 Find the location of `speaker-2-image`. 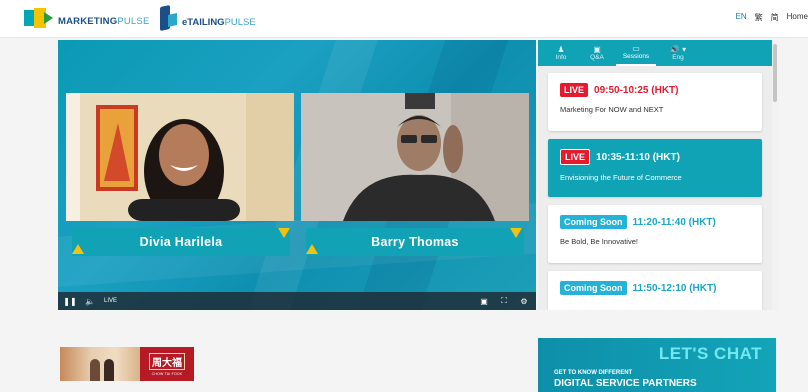

speaker-2-image is located at coordinates (415, 157).